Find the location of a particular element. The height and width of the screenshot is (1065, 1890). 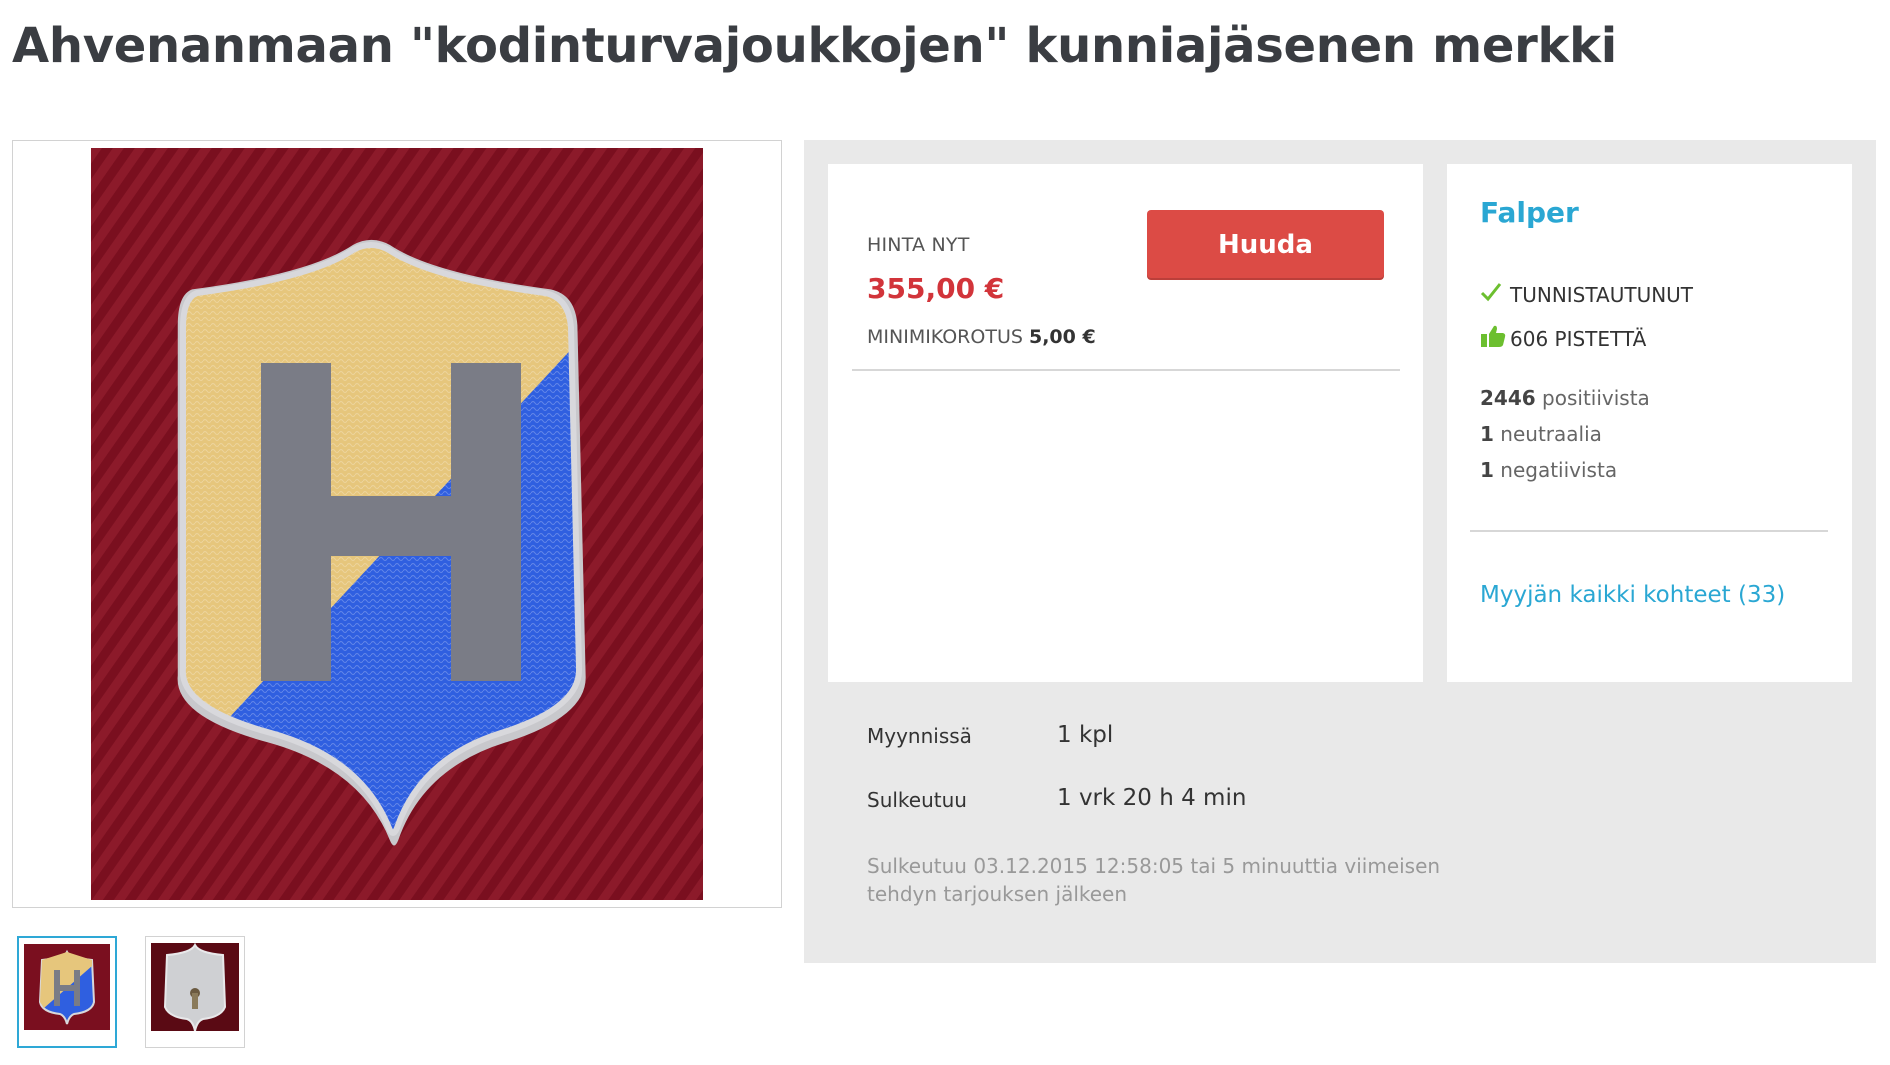

feedback-negative: 1 negatiivista is located at coordinates (1548, 470).